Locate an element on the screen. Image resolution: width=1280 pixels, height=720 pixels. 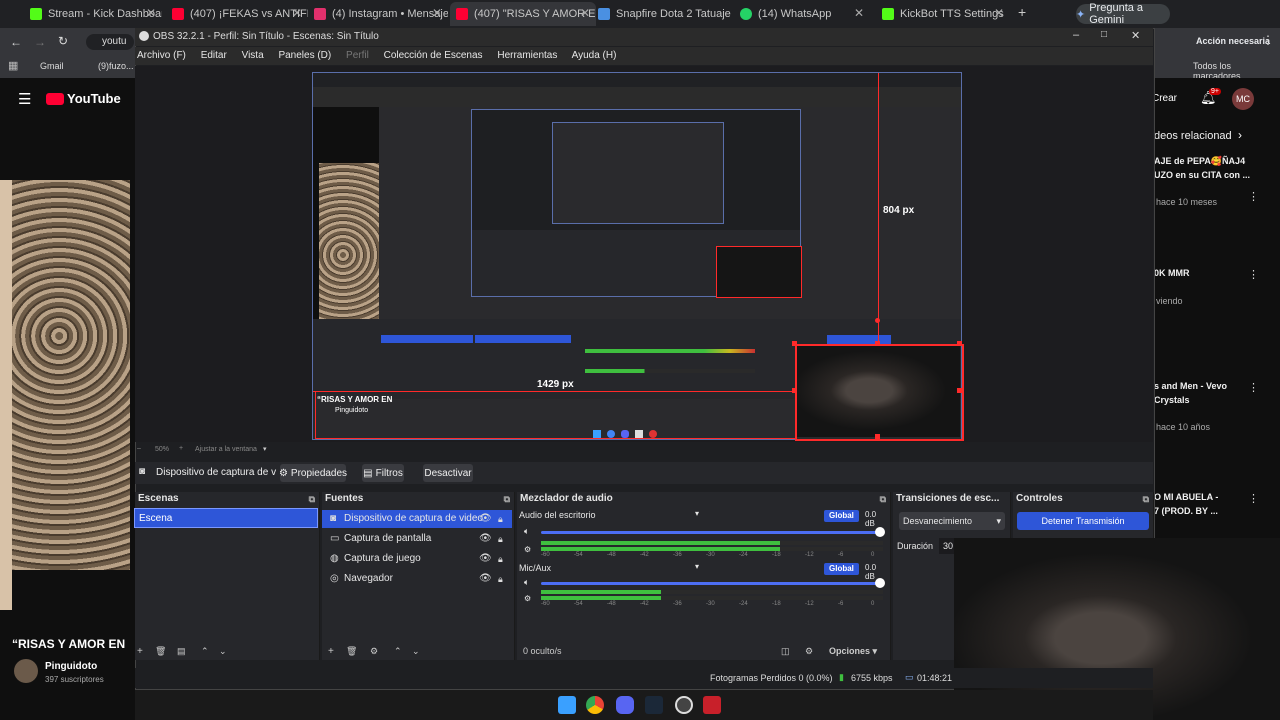
browser-tab-whatsapp: (14) WhatsApp ✕ is located at coordinates (805, 14).